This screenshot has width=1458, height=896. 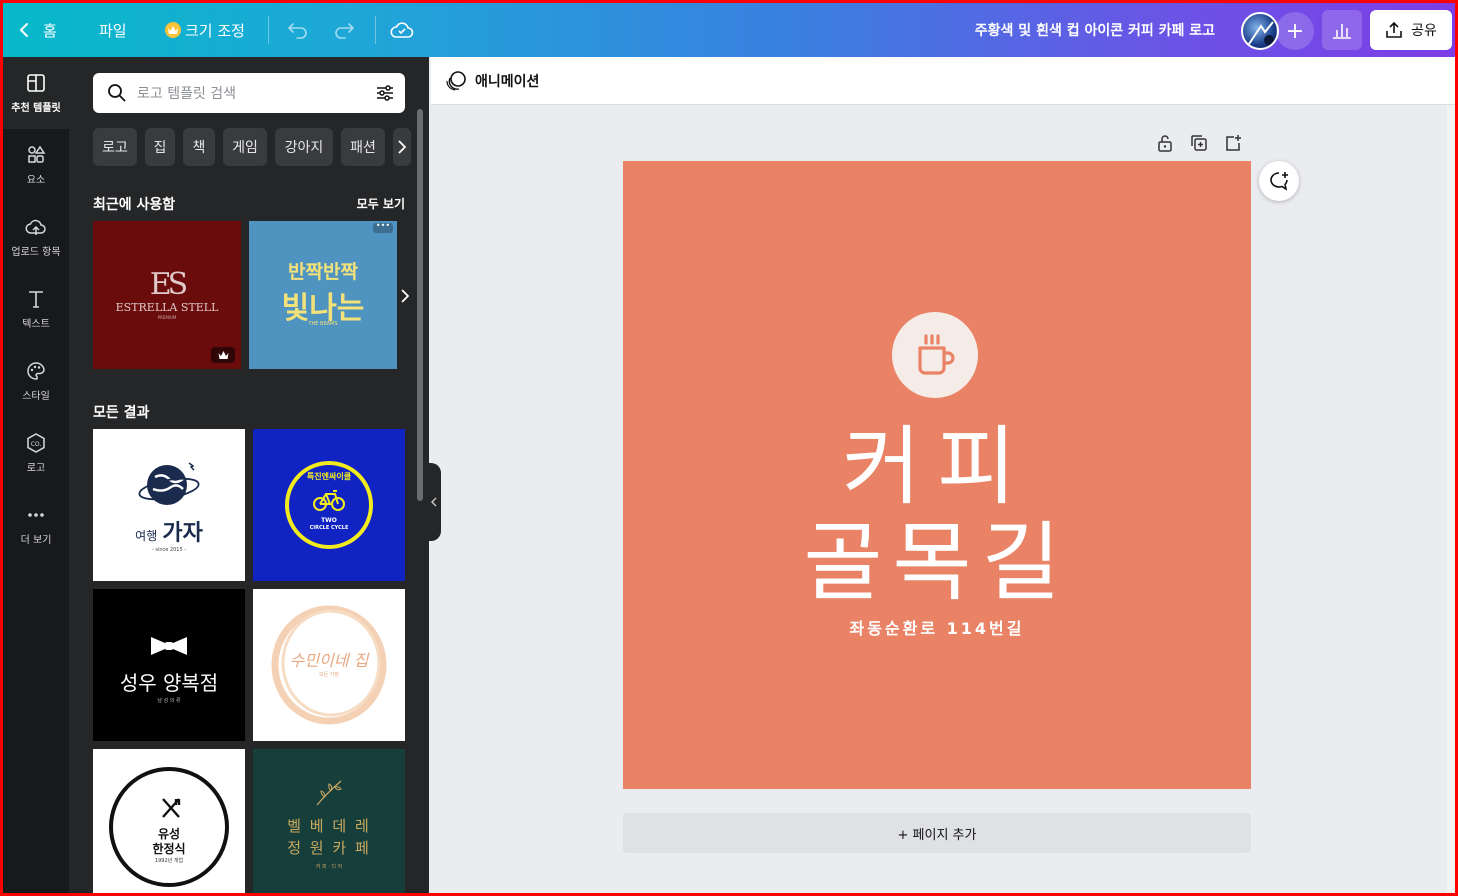 I want to click on all-results-title: 모든 결과, so click(x=121, y=413).